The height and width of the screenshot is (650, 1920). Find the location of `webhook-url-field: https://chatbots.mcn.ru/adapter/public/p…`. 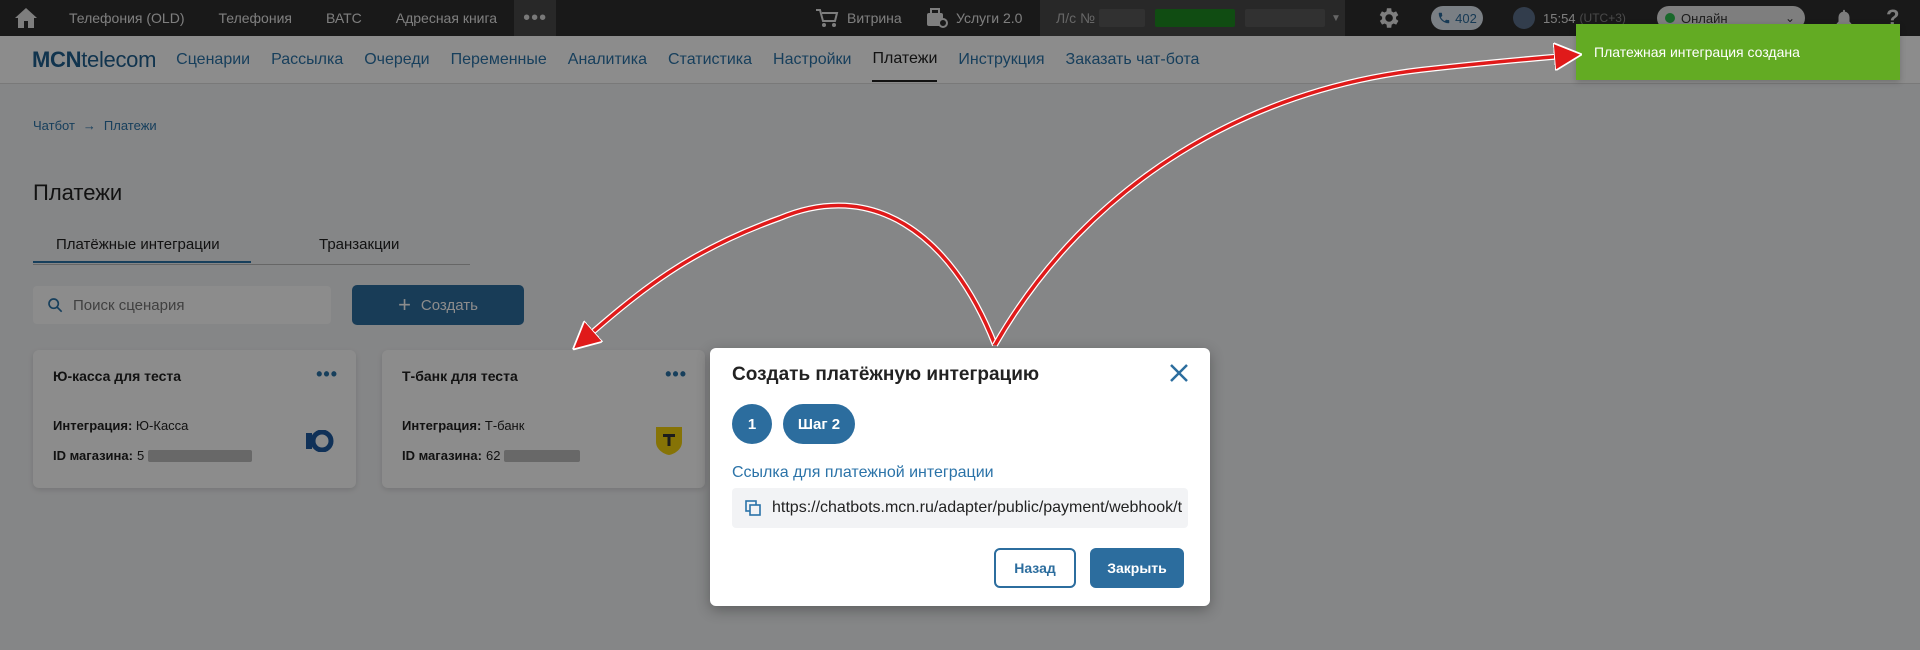

webhook-url-field: https://chatbots.mcn.ru/adapter/public/p… is located at coordinates (960, 508).